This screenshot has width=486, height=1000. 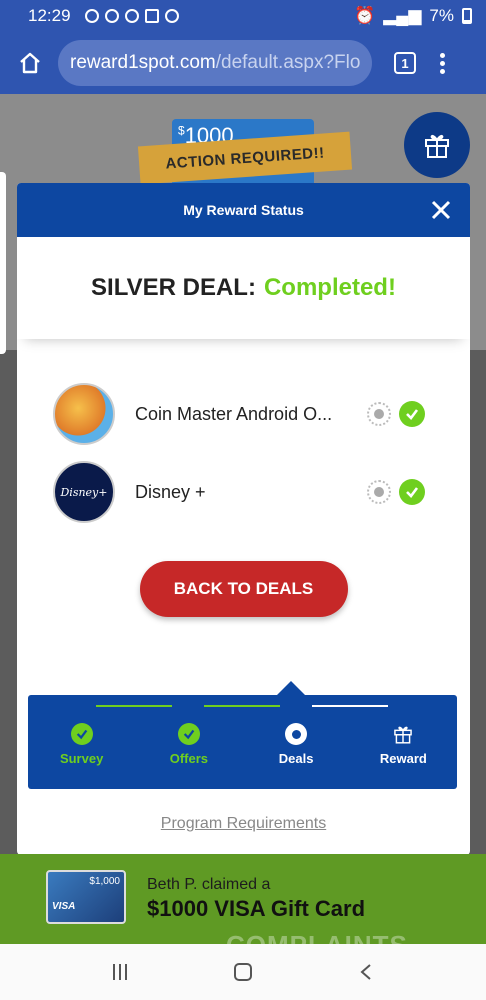 I want to click on step-current-icon, so click(x=296, y=734).